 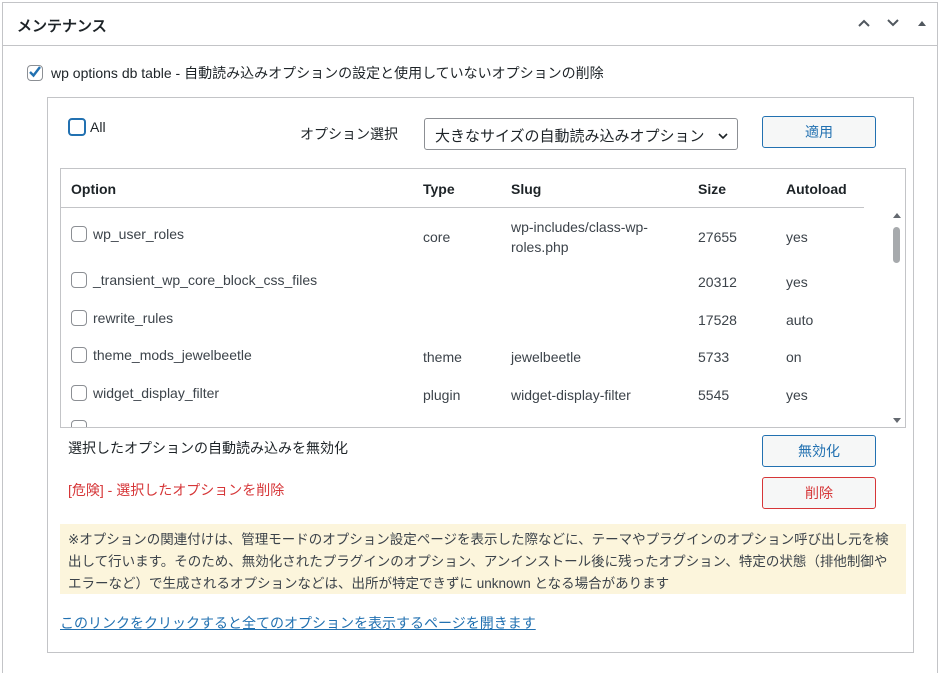 I want to click on option-name: rewrite_rules, so click(x=133, y=318).